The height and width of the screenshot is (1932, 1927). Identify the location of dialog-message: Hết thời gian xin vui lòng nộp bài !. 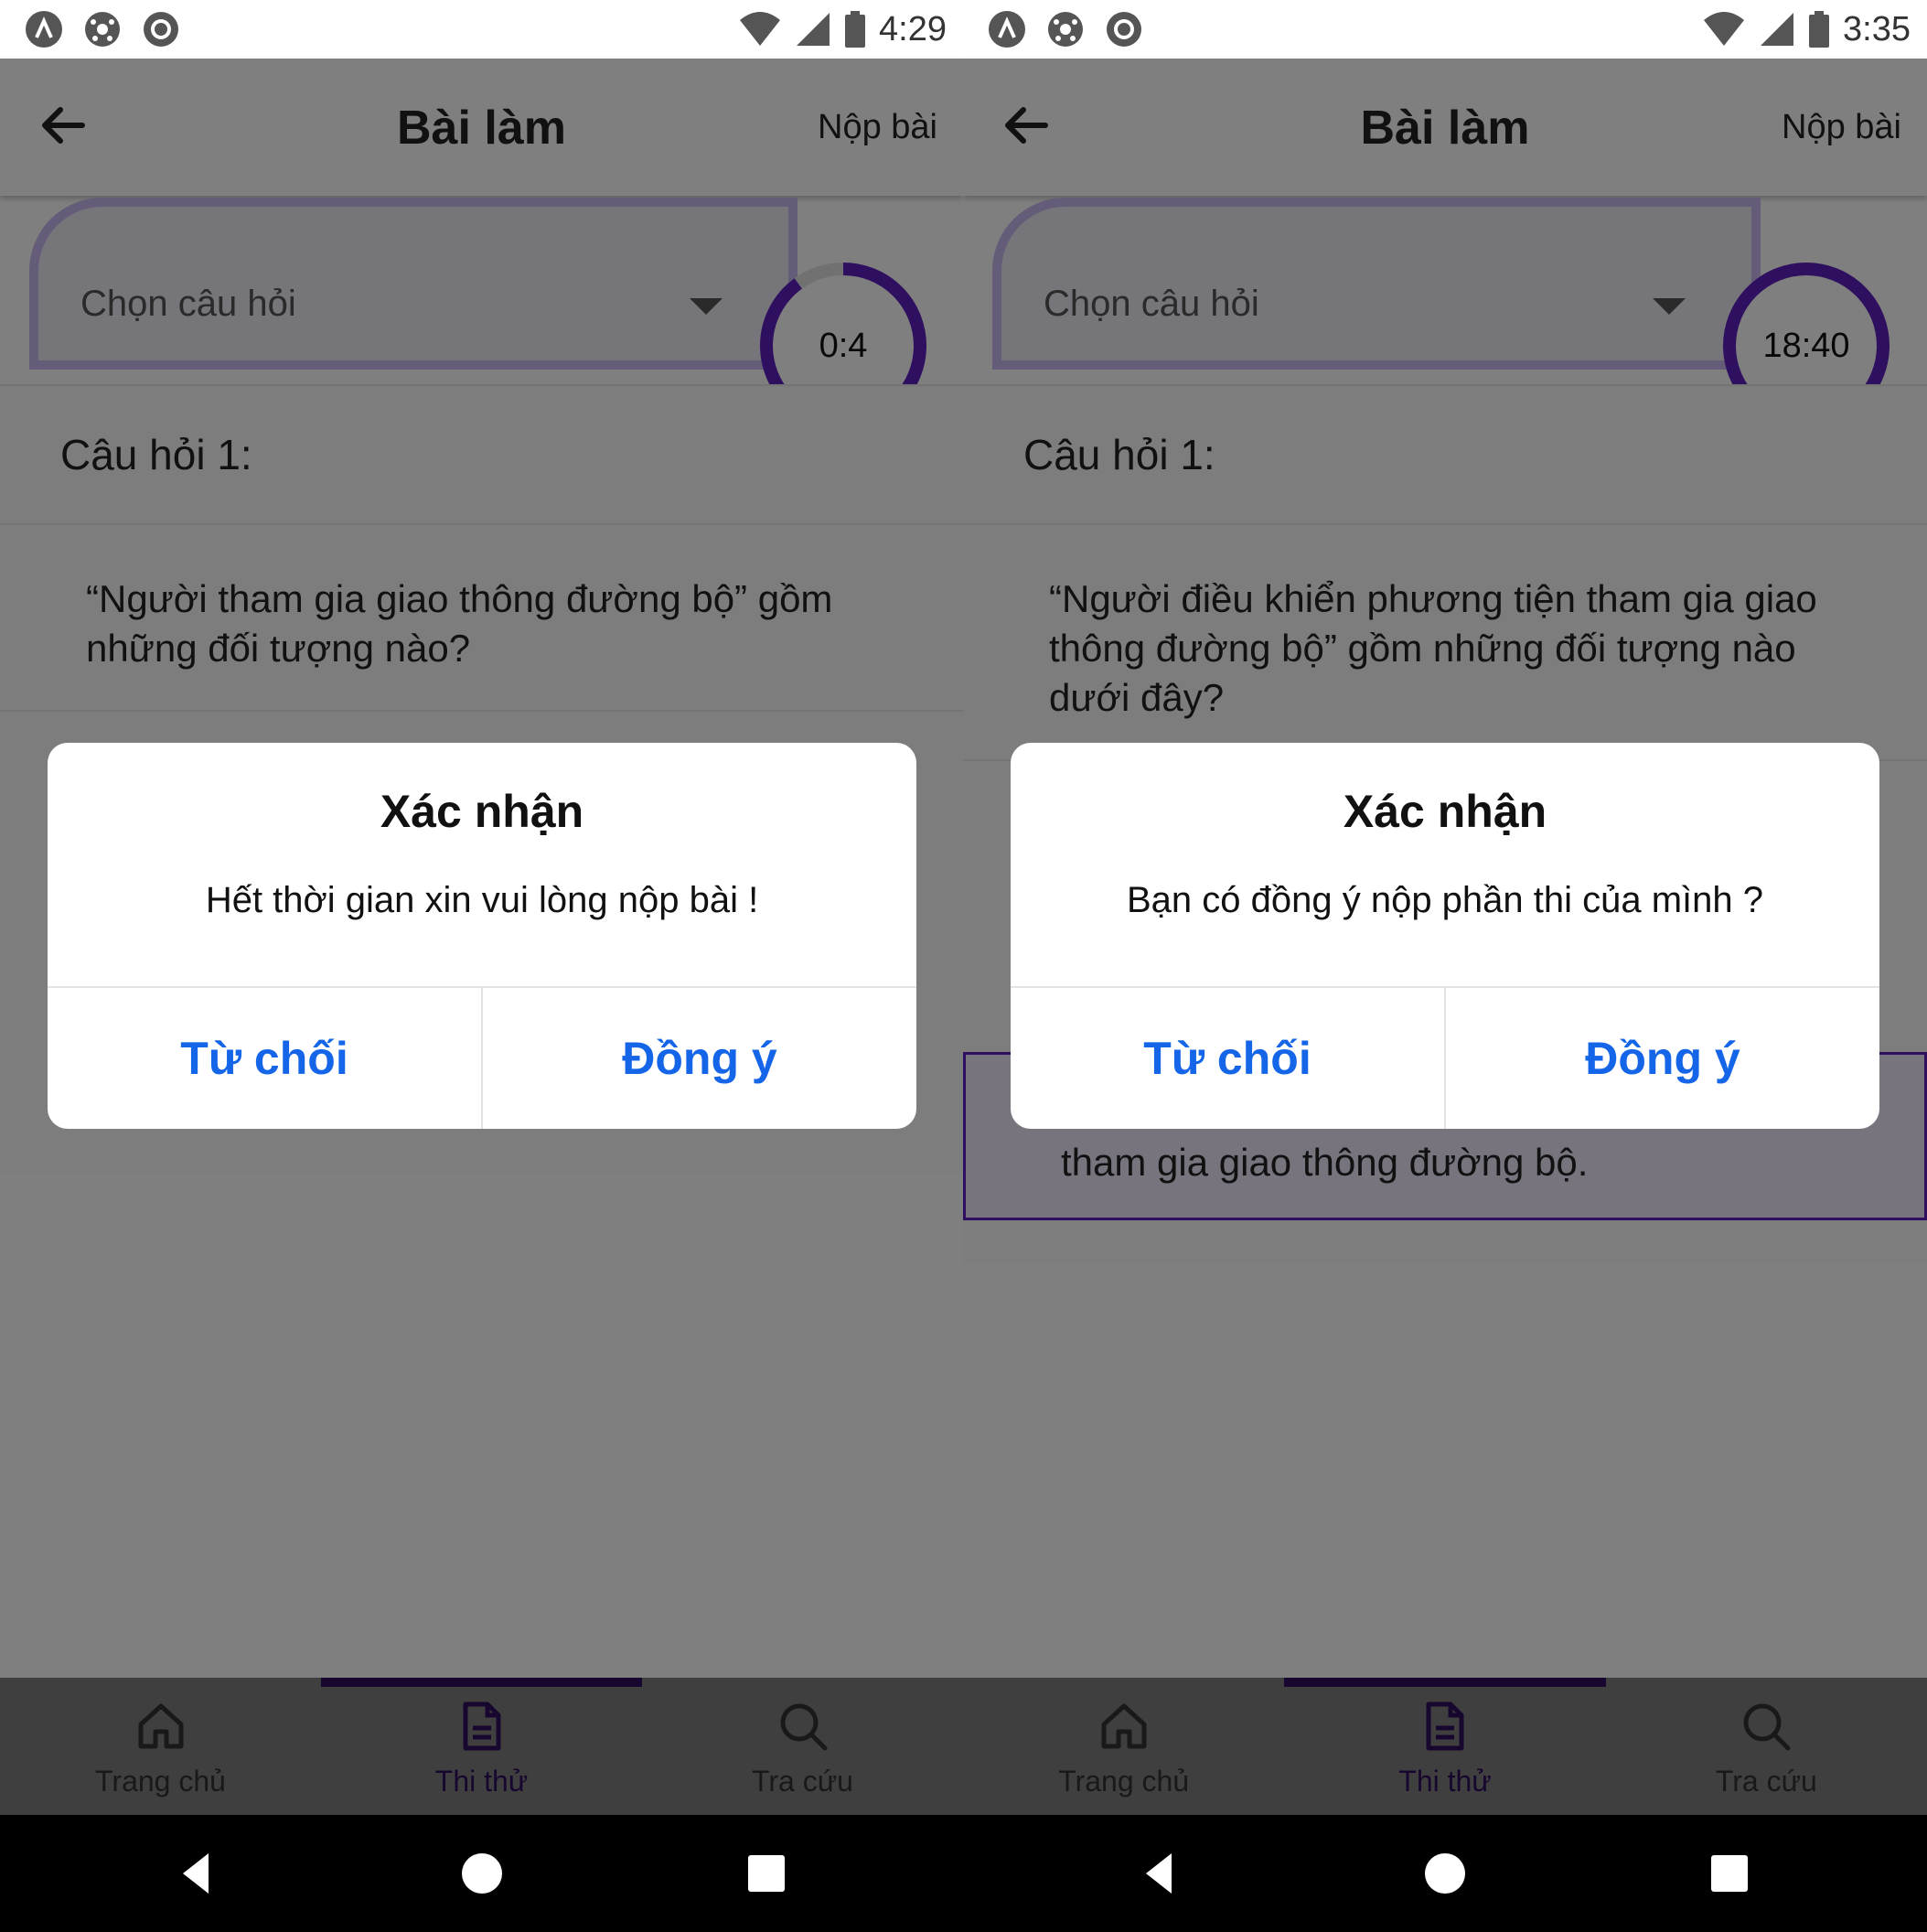
(482, 900).